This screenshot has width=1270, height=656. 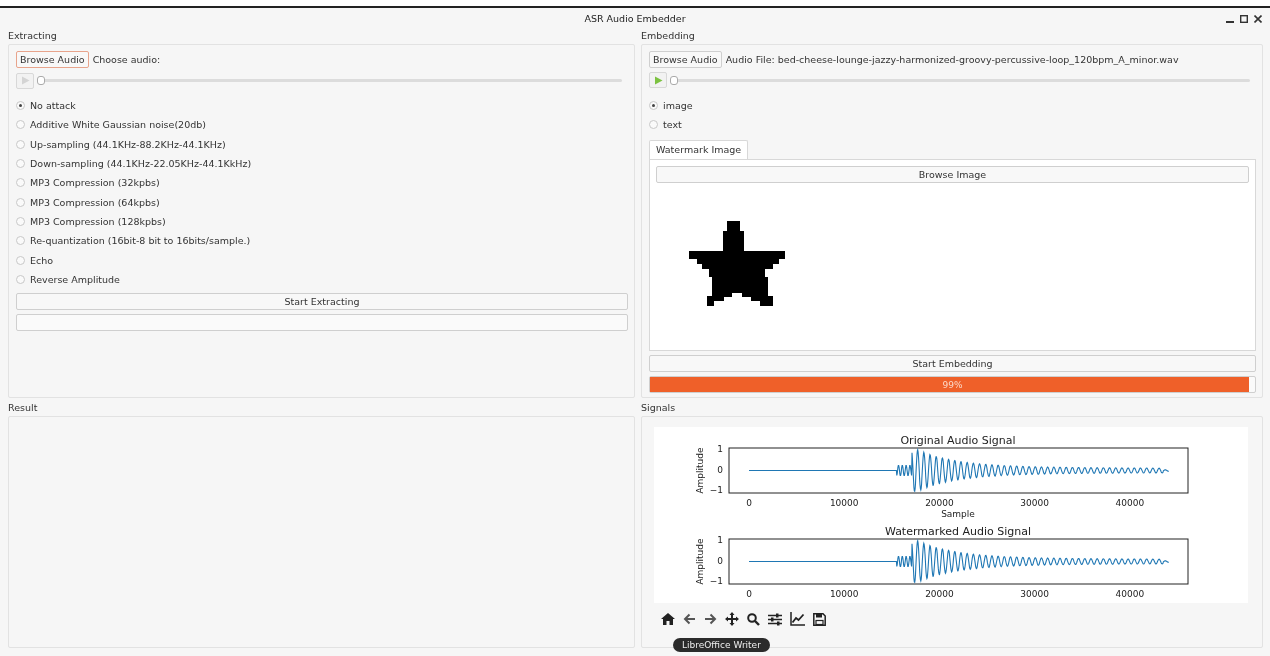 I want to click on line-chart-icon, so click(x=797, y=619).